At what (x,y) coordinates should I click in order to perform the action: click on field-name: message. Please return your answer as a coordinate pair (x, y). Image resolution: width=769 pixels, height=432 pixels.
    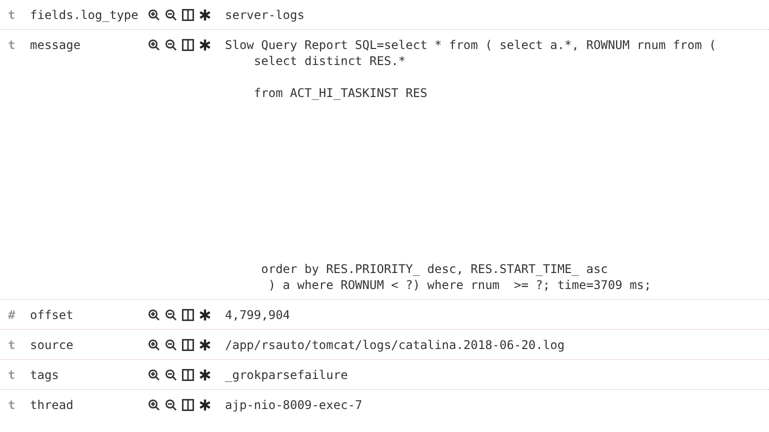
    Looking at the image, I should click on (56, 45).